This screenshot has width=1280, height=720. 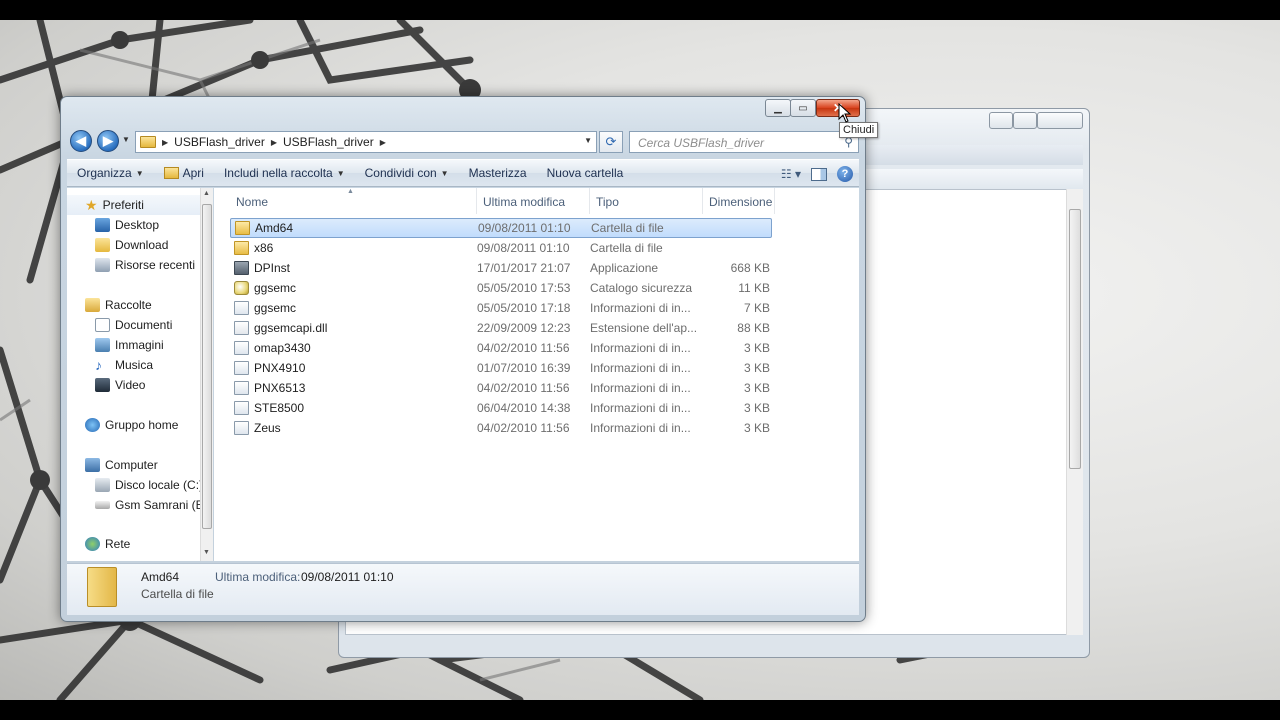 I want to click on nav-libraries: Raccolte, so click(x=109, y=305).